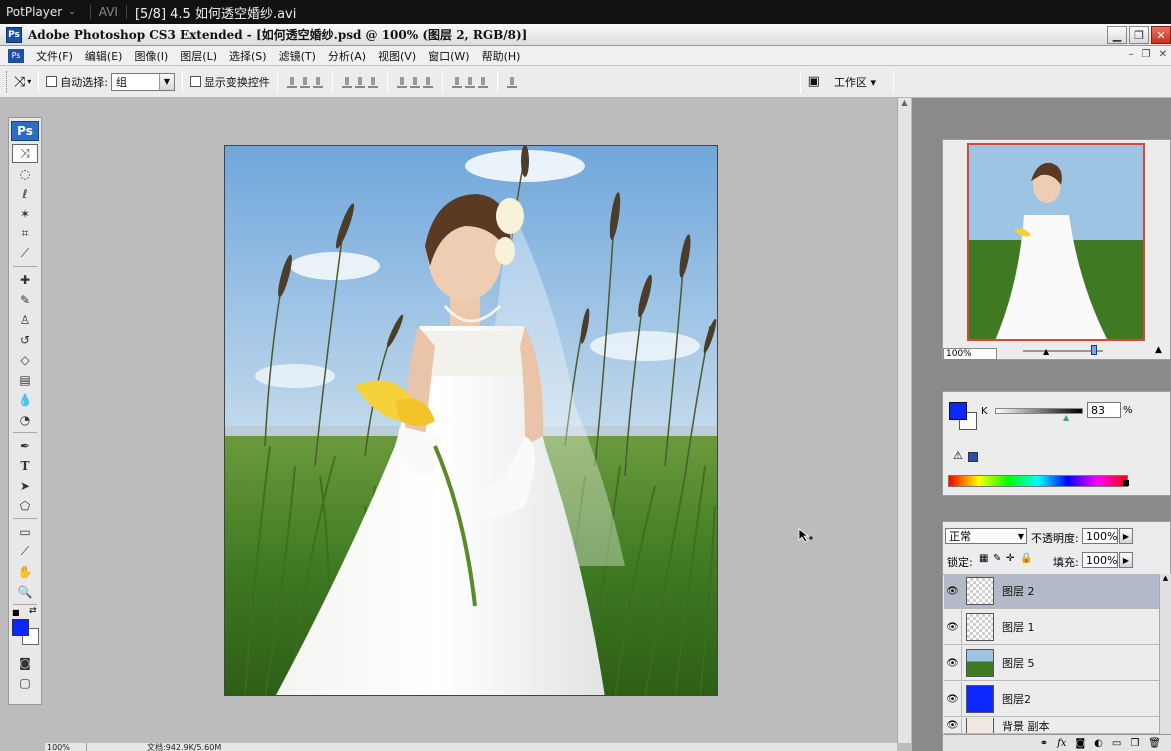  Describe the element at coordinates (414, 82) in the screenshot. I see `distribute-top-icons` at that location.